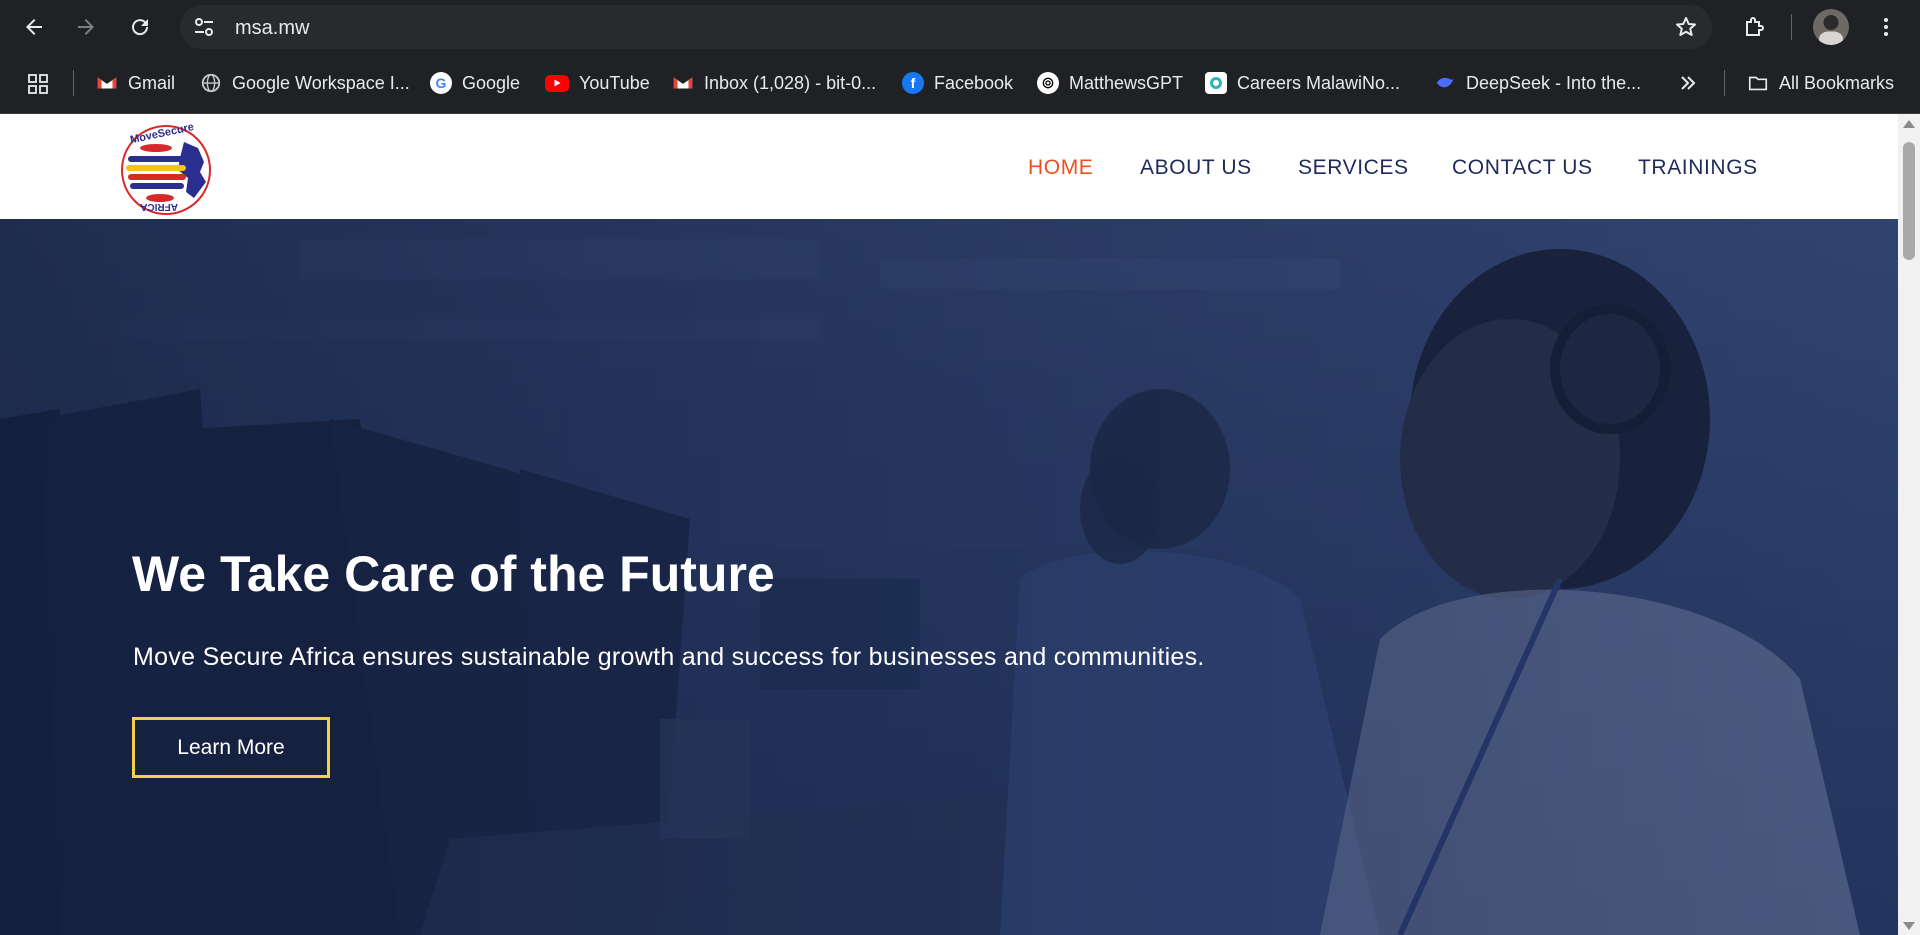 The width and height of the screenshot is (1920, 935). Describe the element at coordinates (231, 747) in the screenshot. I see `learn-more-button: Learn More` at that location.